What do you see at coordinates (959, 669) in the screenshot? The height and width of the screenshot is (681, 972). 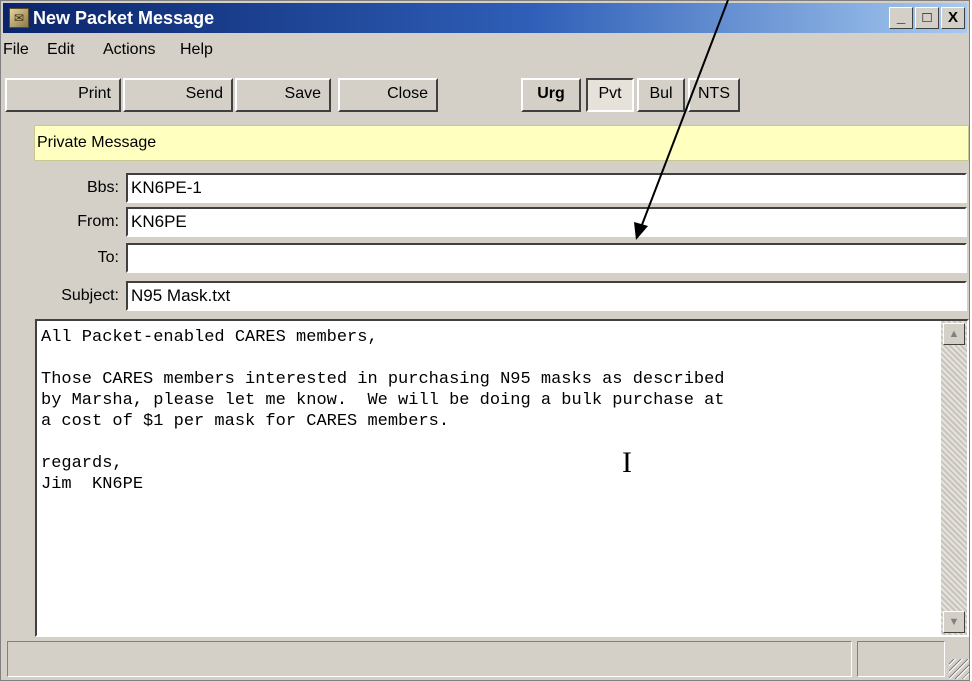 I see `resize-grip-icon` at bounding box center [959, 669].